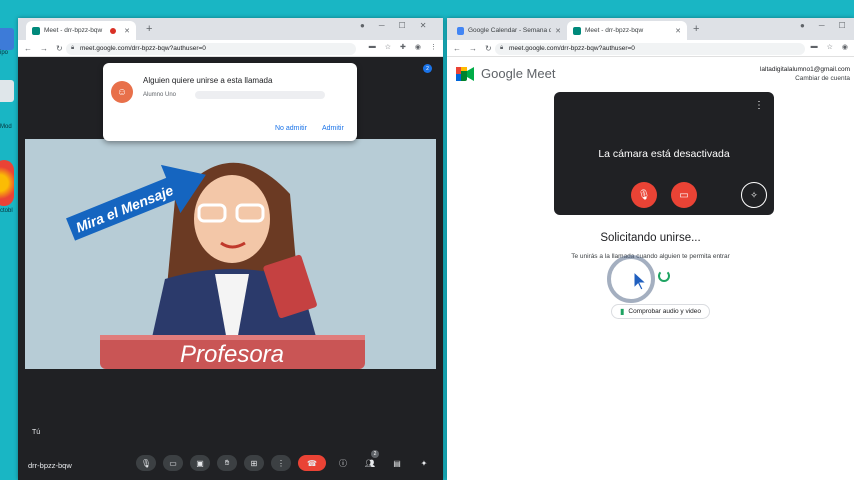  Describe the element at coordinates (36, 432) in the screenshot. I see `self-tile-label: Tú` at that location.